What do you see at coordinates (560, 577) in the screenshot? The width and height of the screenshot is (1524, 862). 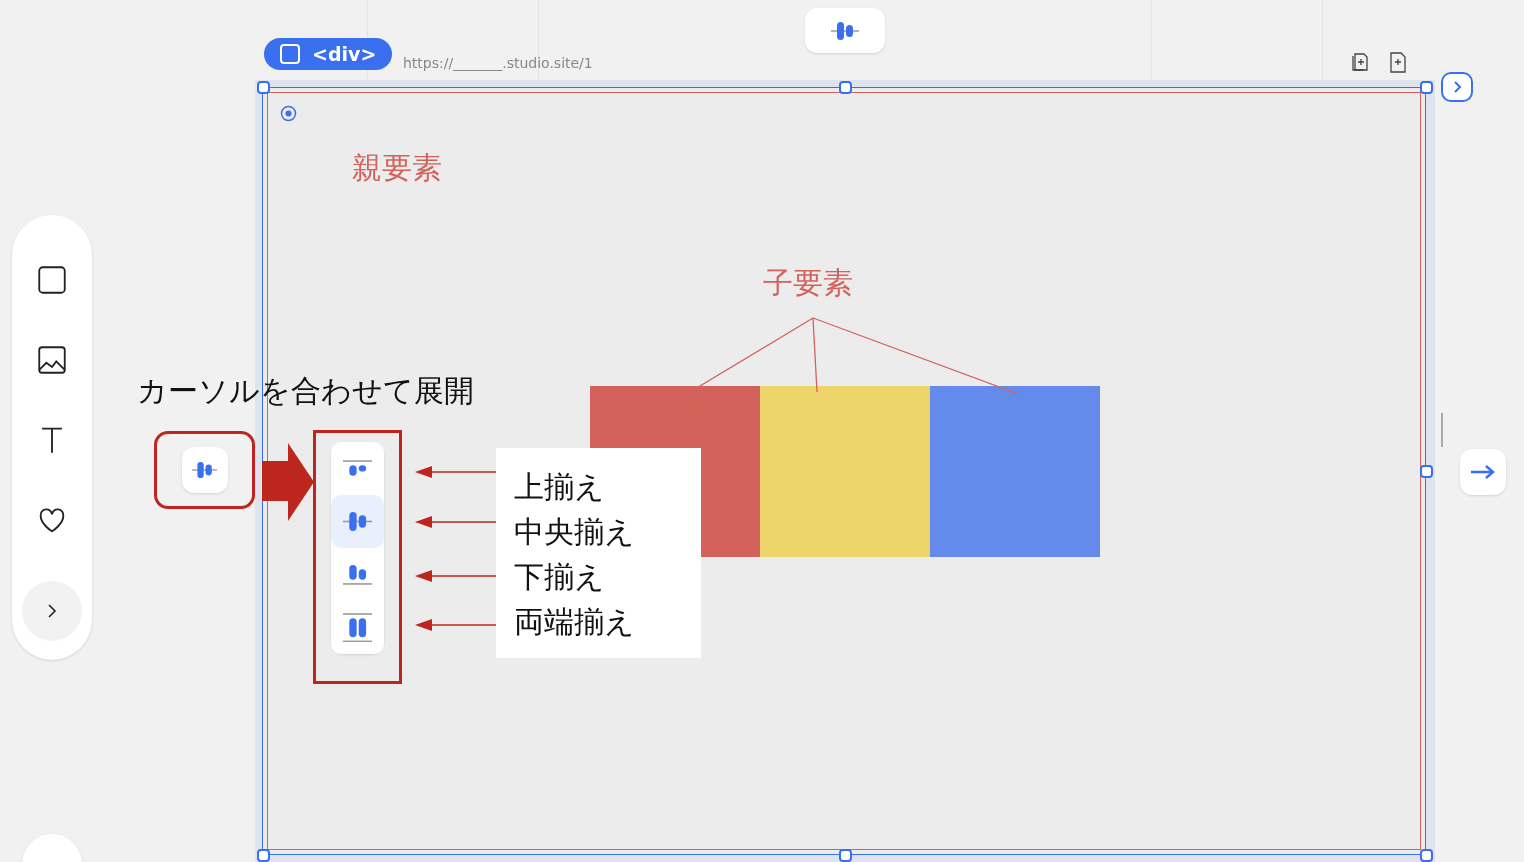 I see `align-label: 下揃え` at bounding box center [560, 577].